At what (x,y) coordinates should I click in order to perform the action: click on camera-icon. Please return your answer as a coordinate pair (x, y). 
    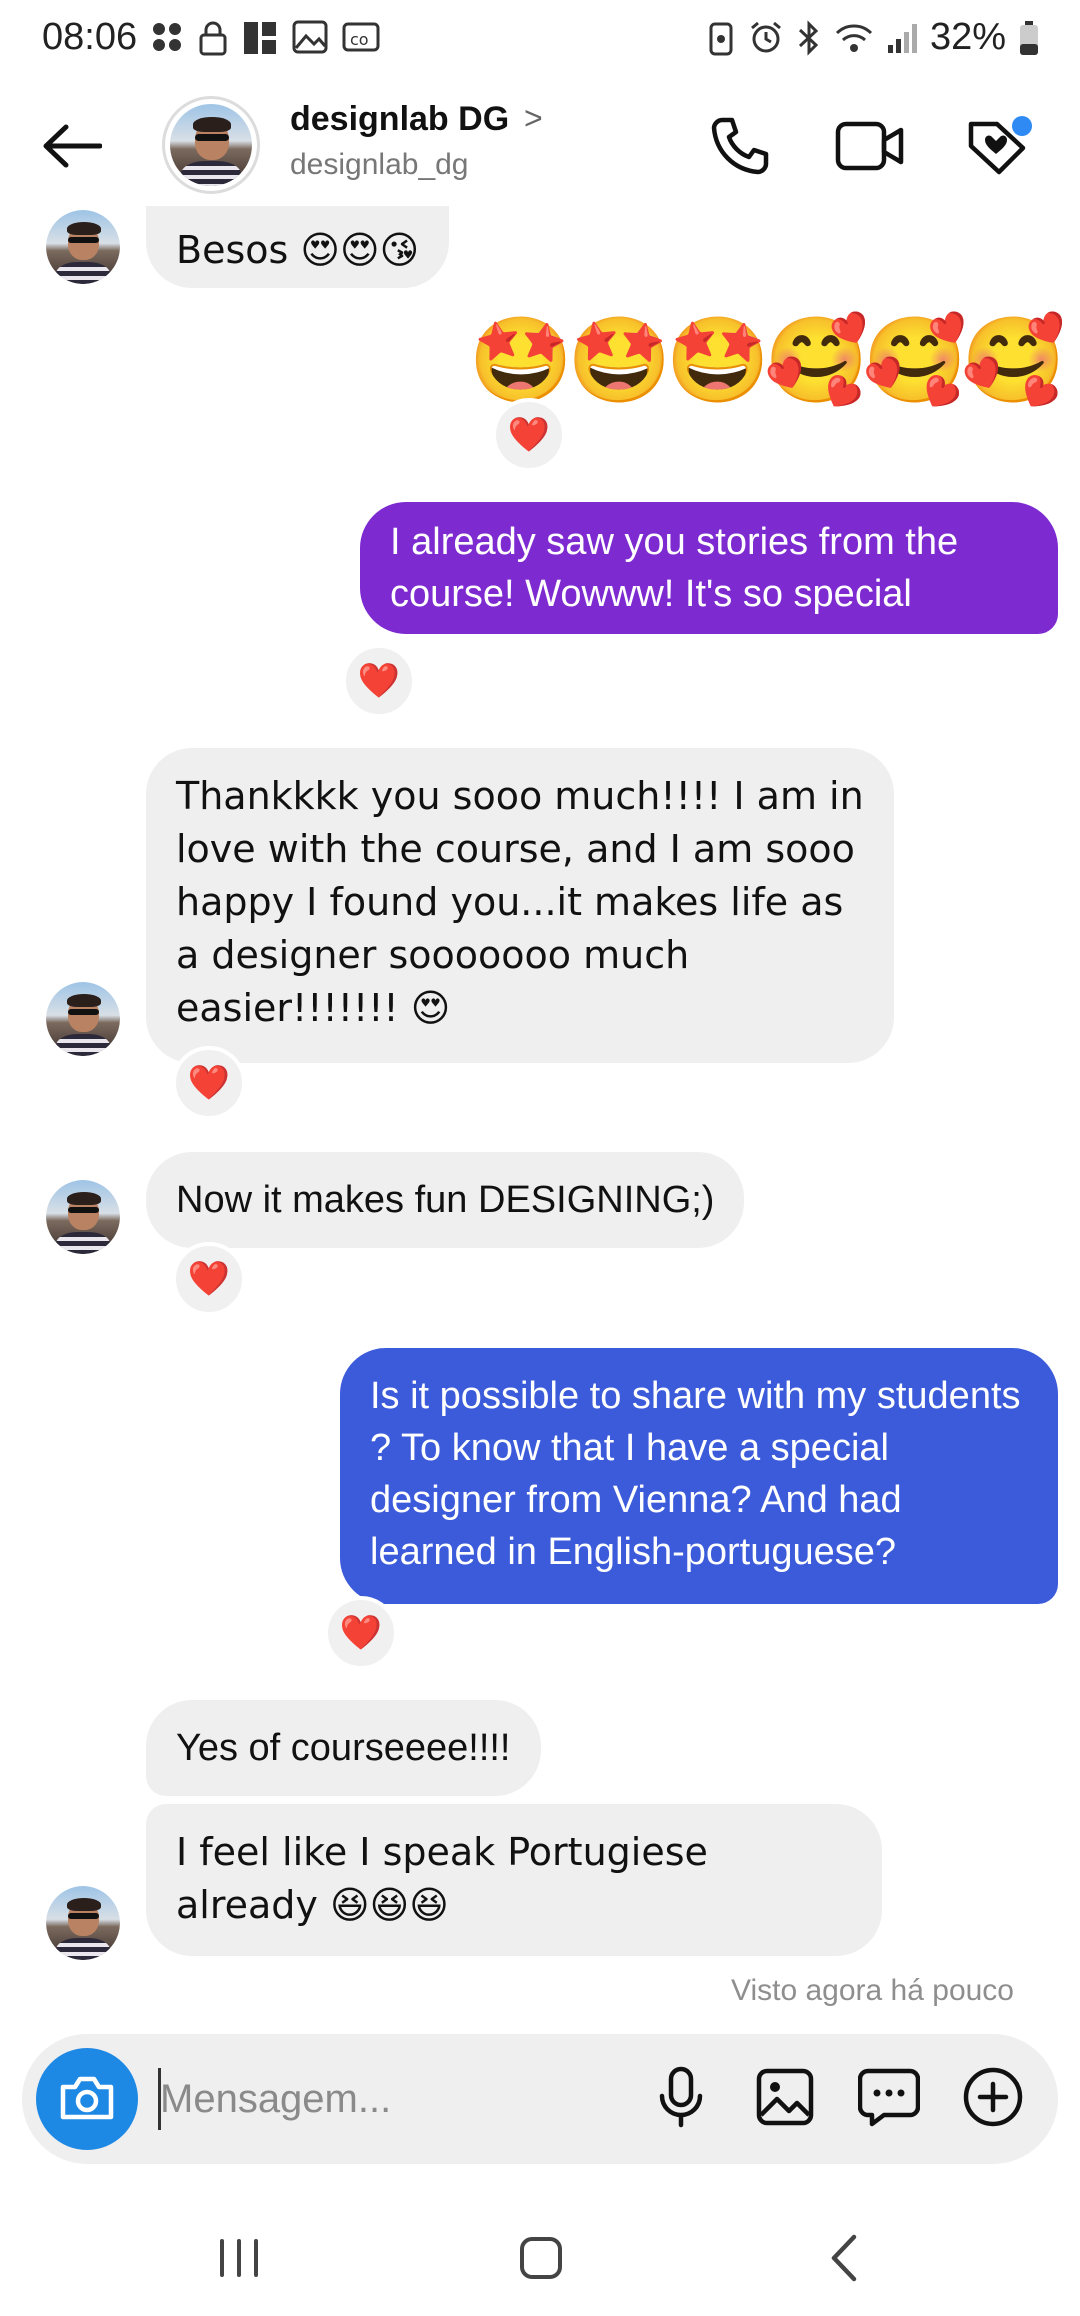
    Looking at the image, I should click on (87, 2099).